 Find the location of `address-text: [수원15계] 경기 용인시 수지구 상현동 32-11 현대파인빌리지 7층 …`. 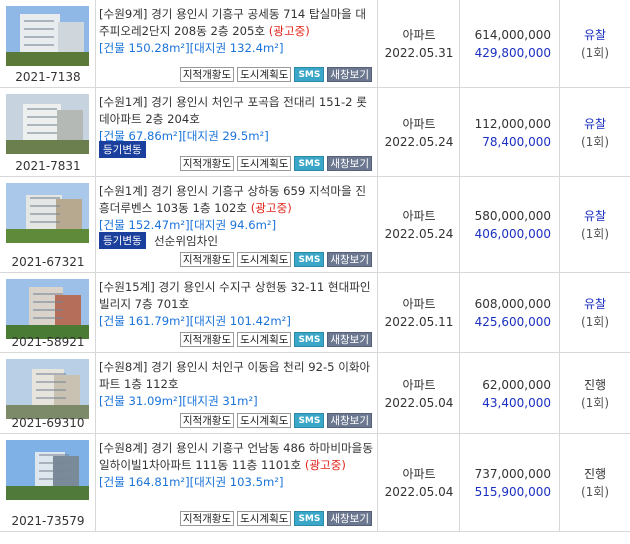

address-text: [수원15계] 경기 용인시 수지구 상현동 32-11 현대파인빌리지 7층 … is located at coordinates (235, 295).